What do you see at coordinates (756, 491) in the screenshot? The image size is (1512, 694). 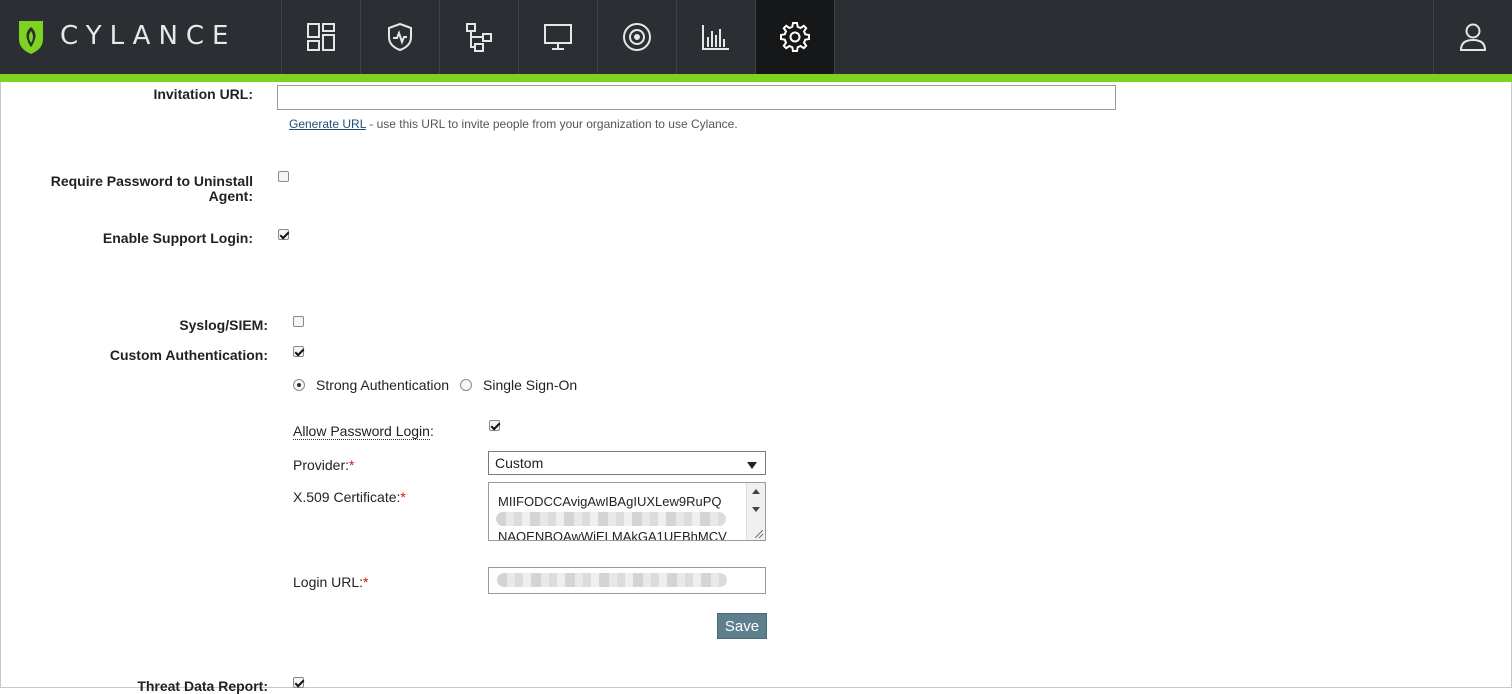 I see `scroll-up-icon` at bounding box center [756, 491].